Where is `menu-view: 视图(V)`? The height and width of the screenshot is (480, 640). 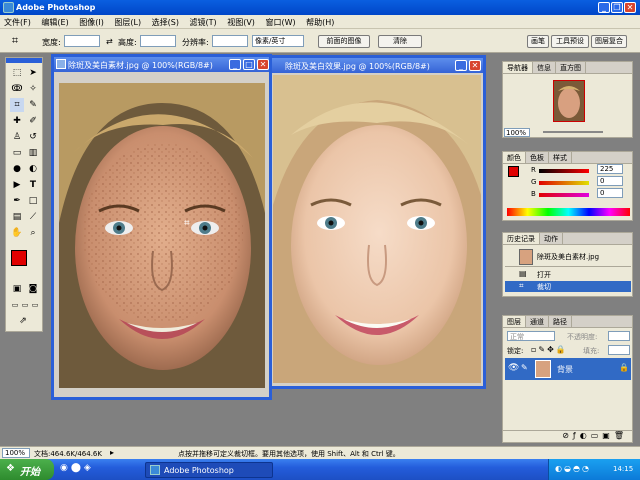 menu-view: 视图(V) is located at coordinates (241, 21).